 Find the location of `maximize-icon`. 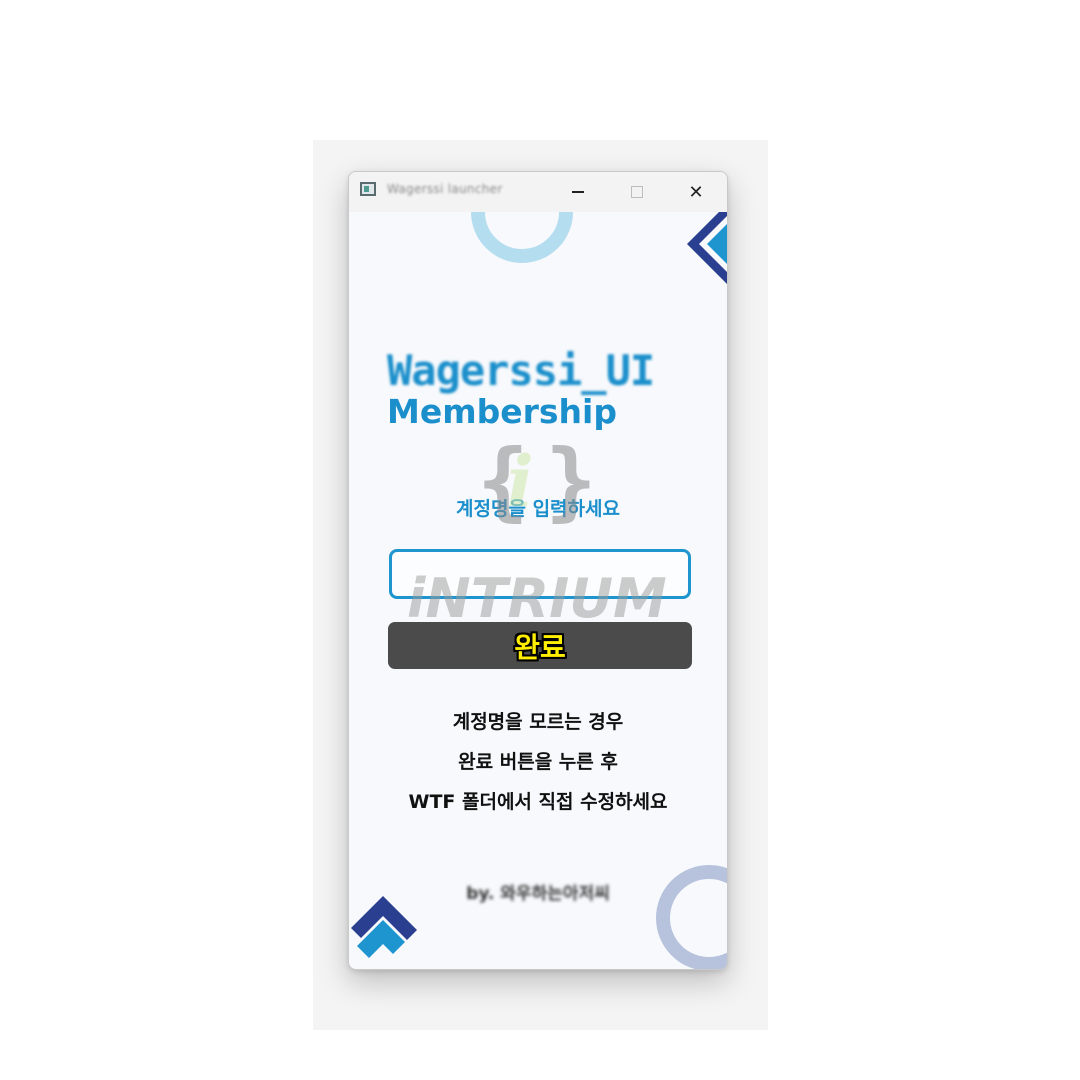

maximize-icon is located at coordinates (637, 192).